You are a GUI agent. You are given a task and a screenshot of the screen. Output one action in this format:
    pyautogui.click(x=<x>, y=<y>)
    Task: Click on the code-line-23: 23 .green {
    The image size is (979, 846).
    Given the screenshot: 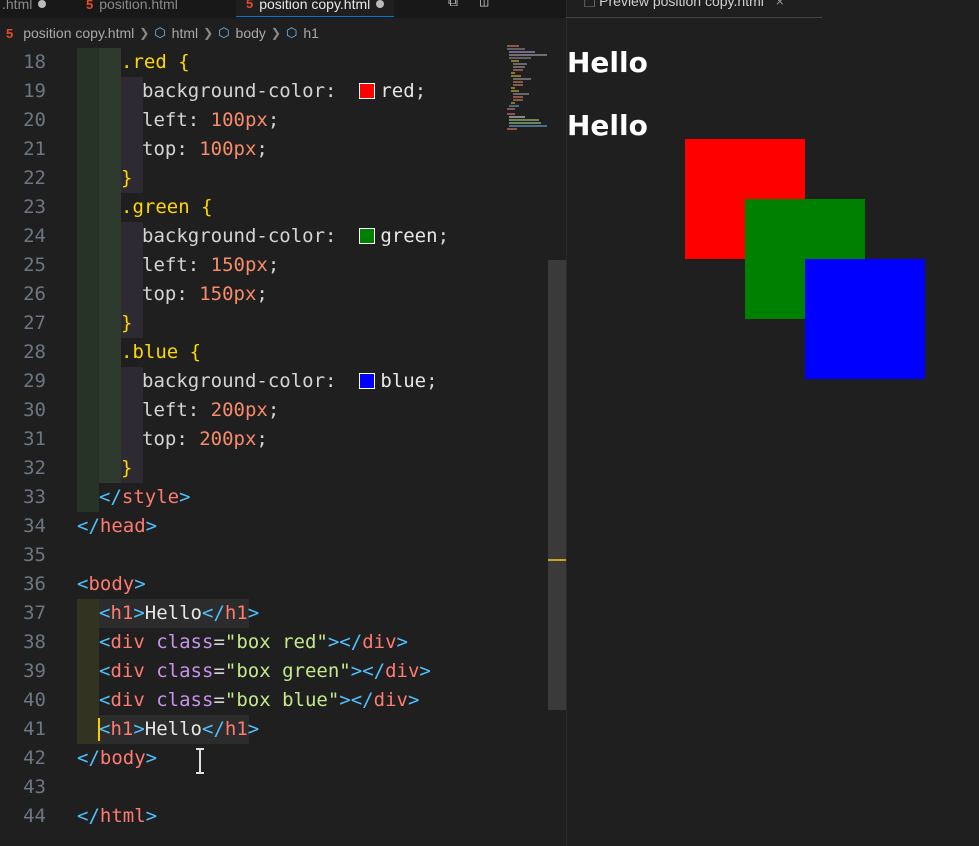 What is the action you would take?
    pyautogui.click(x=118, y=207)
    